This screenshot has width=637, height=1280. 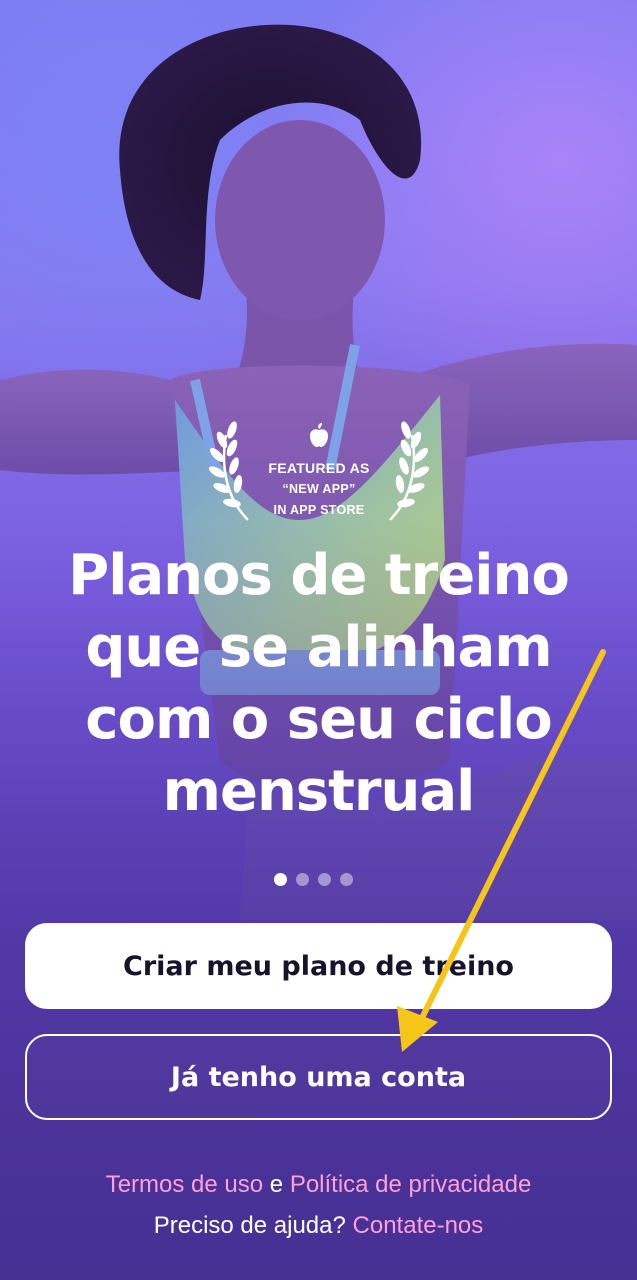 What do you see at coordinates (410, 1184) in the screenshot?
I see `privacy-link: Política de privacidade` at bounding box center [410, 1184].